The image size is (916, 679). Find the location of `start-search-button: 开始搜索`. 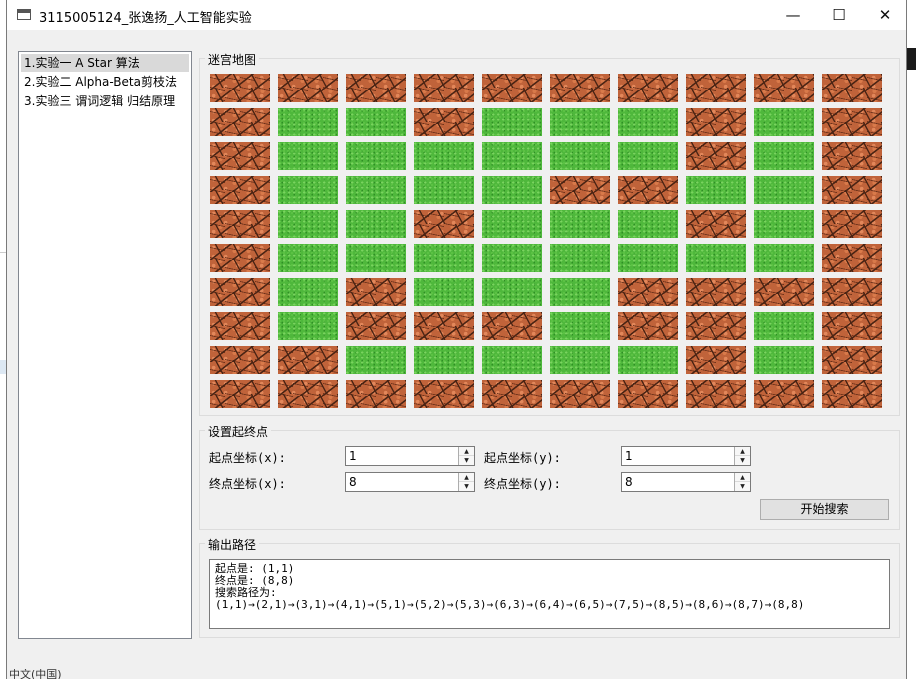

start-search-button: 开始搜索 is located at coordinates (824, 509).